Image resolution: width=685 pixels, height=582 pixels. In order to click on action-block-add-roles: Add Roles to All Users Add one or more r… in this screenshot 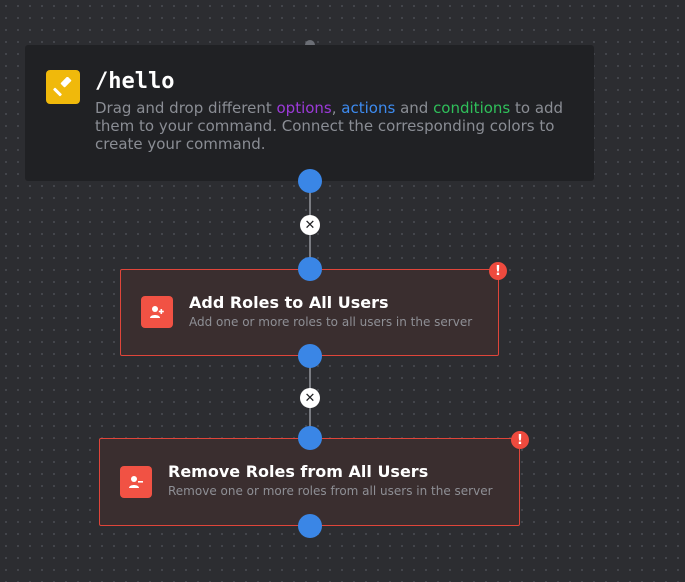, I will do `click(309, 312)`.